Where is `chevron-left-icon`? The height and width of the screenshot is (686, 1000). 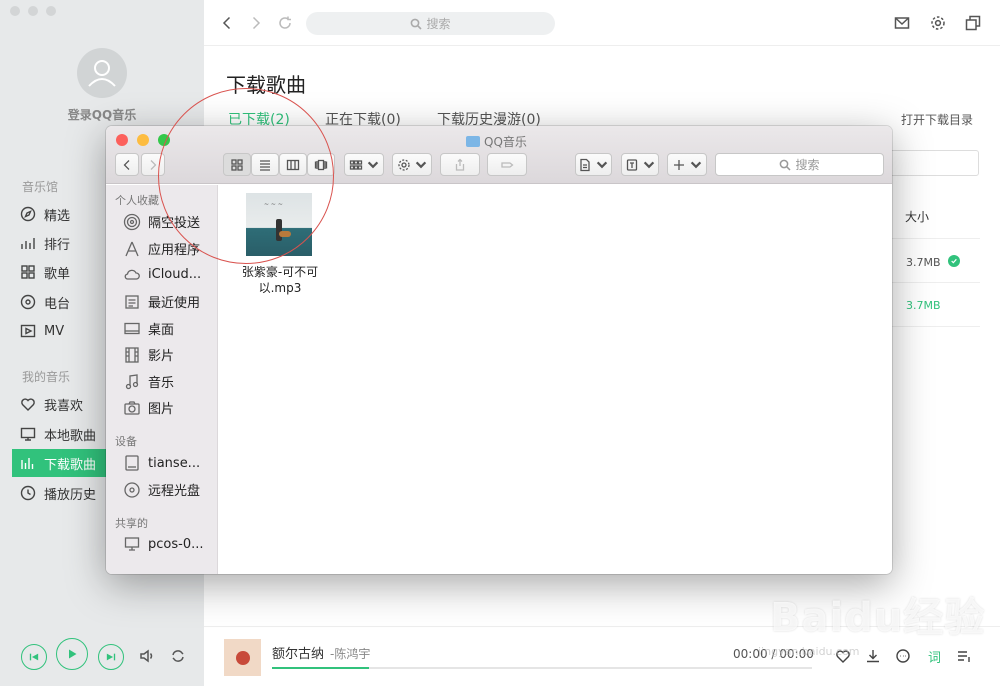 chevron-left-icon is located at coordinates (226, 23).